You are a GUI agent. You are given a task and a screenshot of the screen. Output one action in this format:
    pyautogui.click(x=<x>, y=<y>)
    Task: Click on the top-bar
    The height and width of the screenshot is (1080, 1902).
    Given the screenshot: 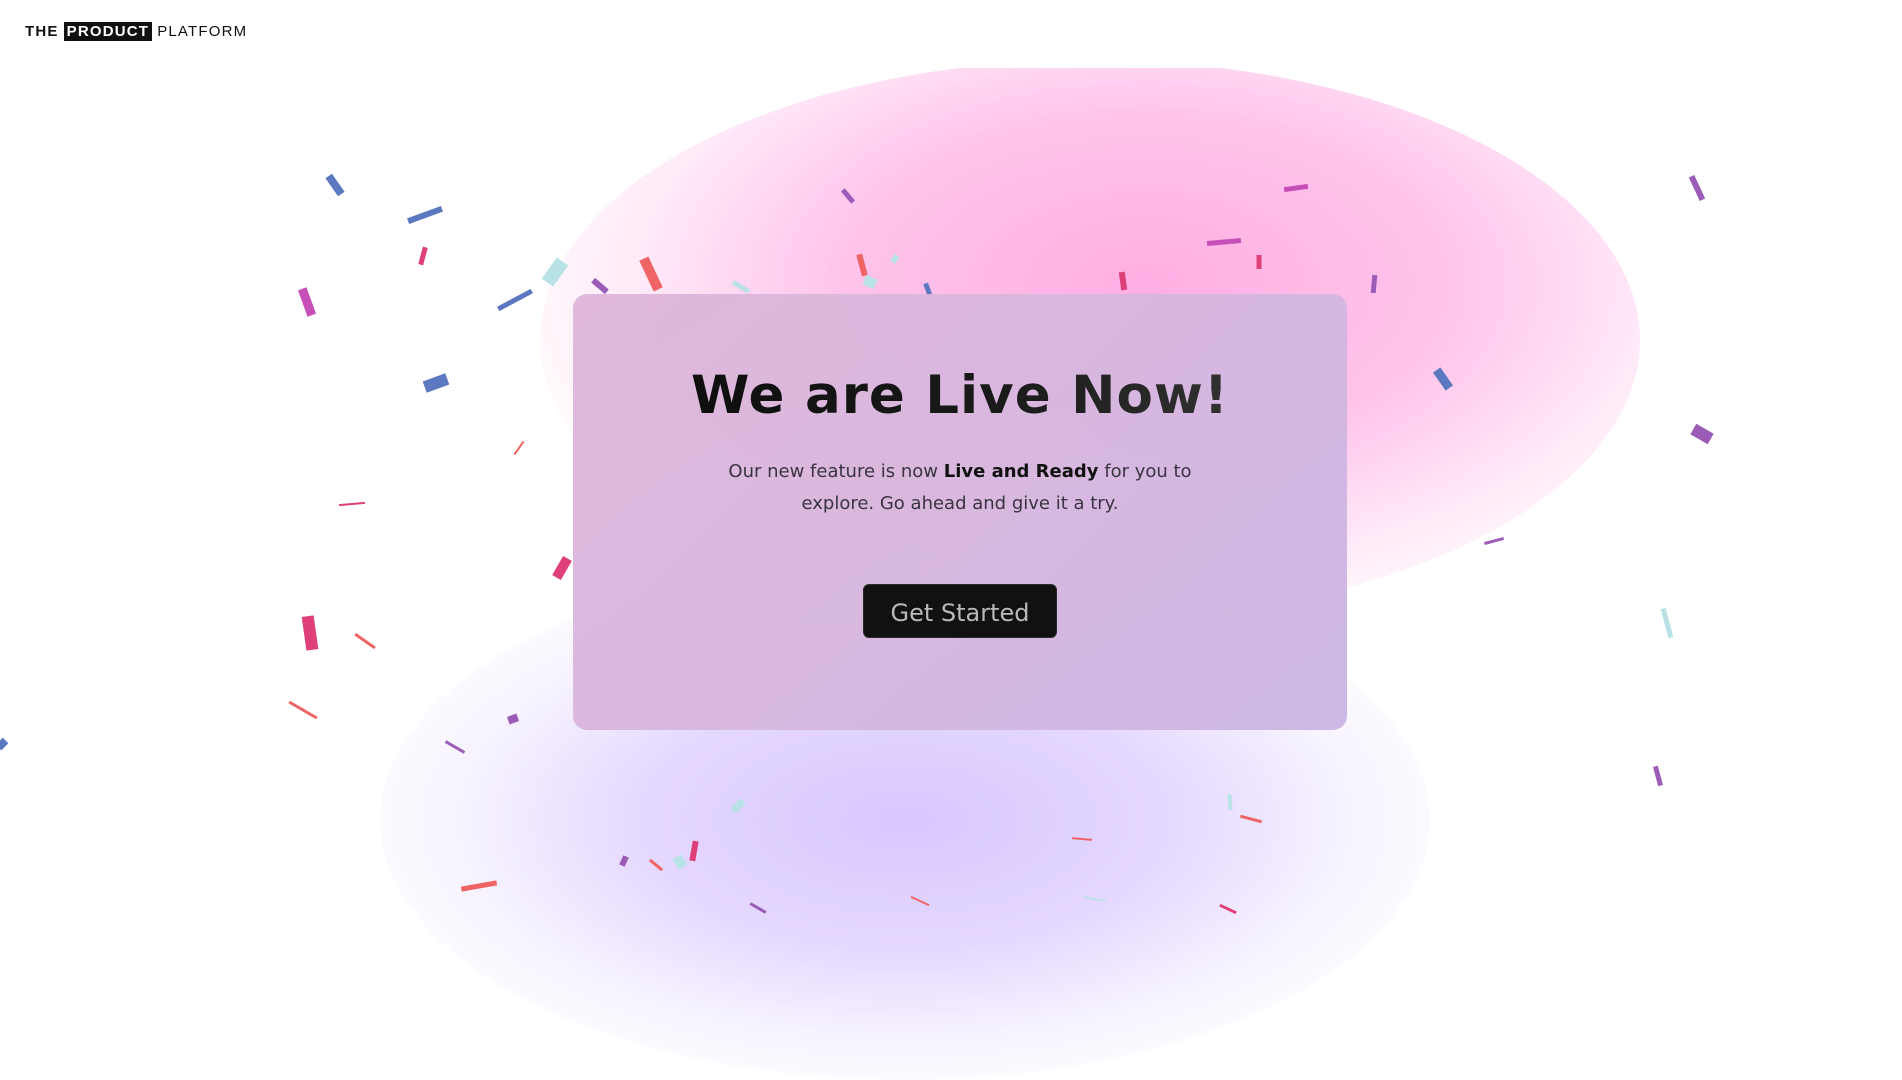 What is the action you would take?
    pyautogui.click(x=951, y=34)
    